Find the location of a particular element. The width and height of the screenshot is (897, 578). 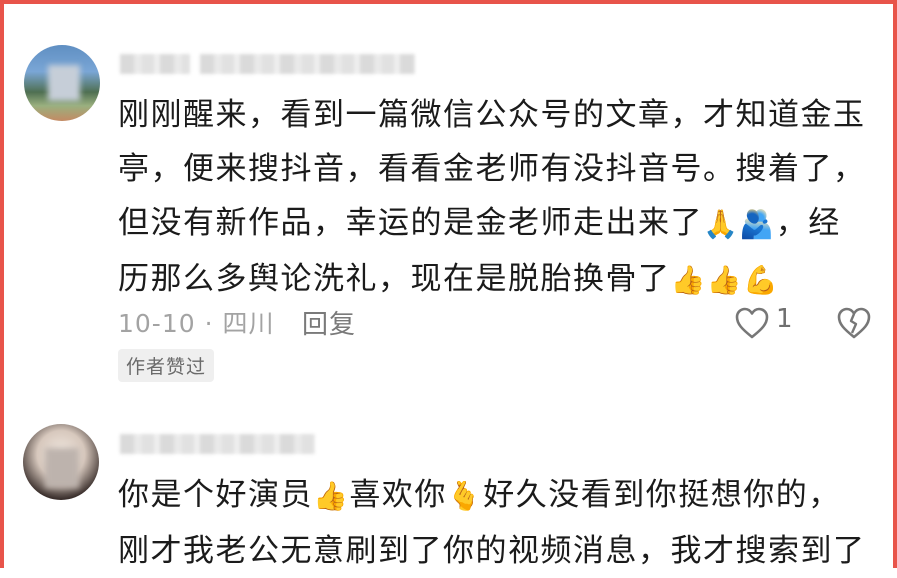

emoji-group: 🙏🫂 is located at coordinates (739, 224).